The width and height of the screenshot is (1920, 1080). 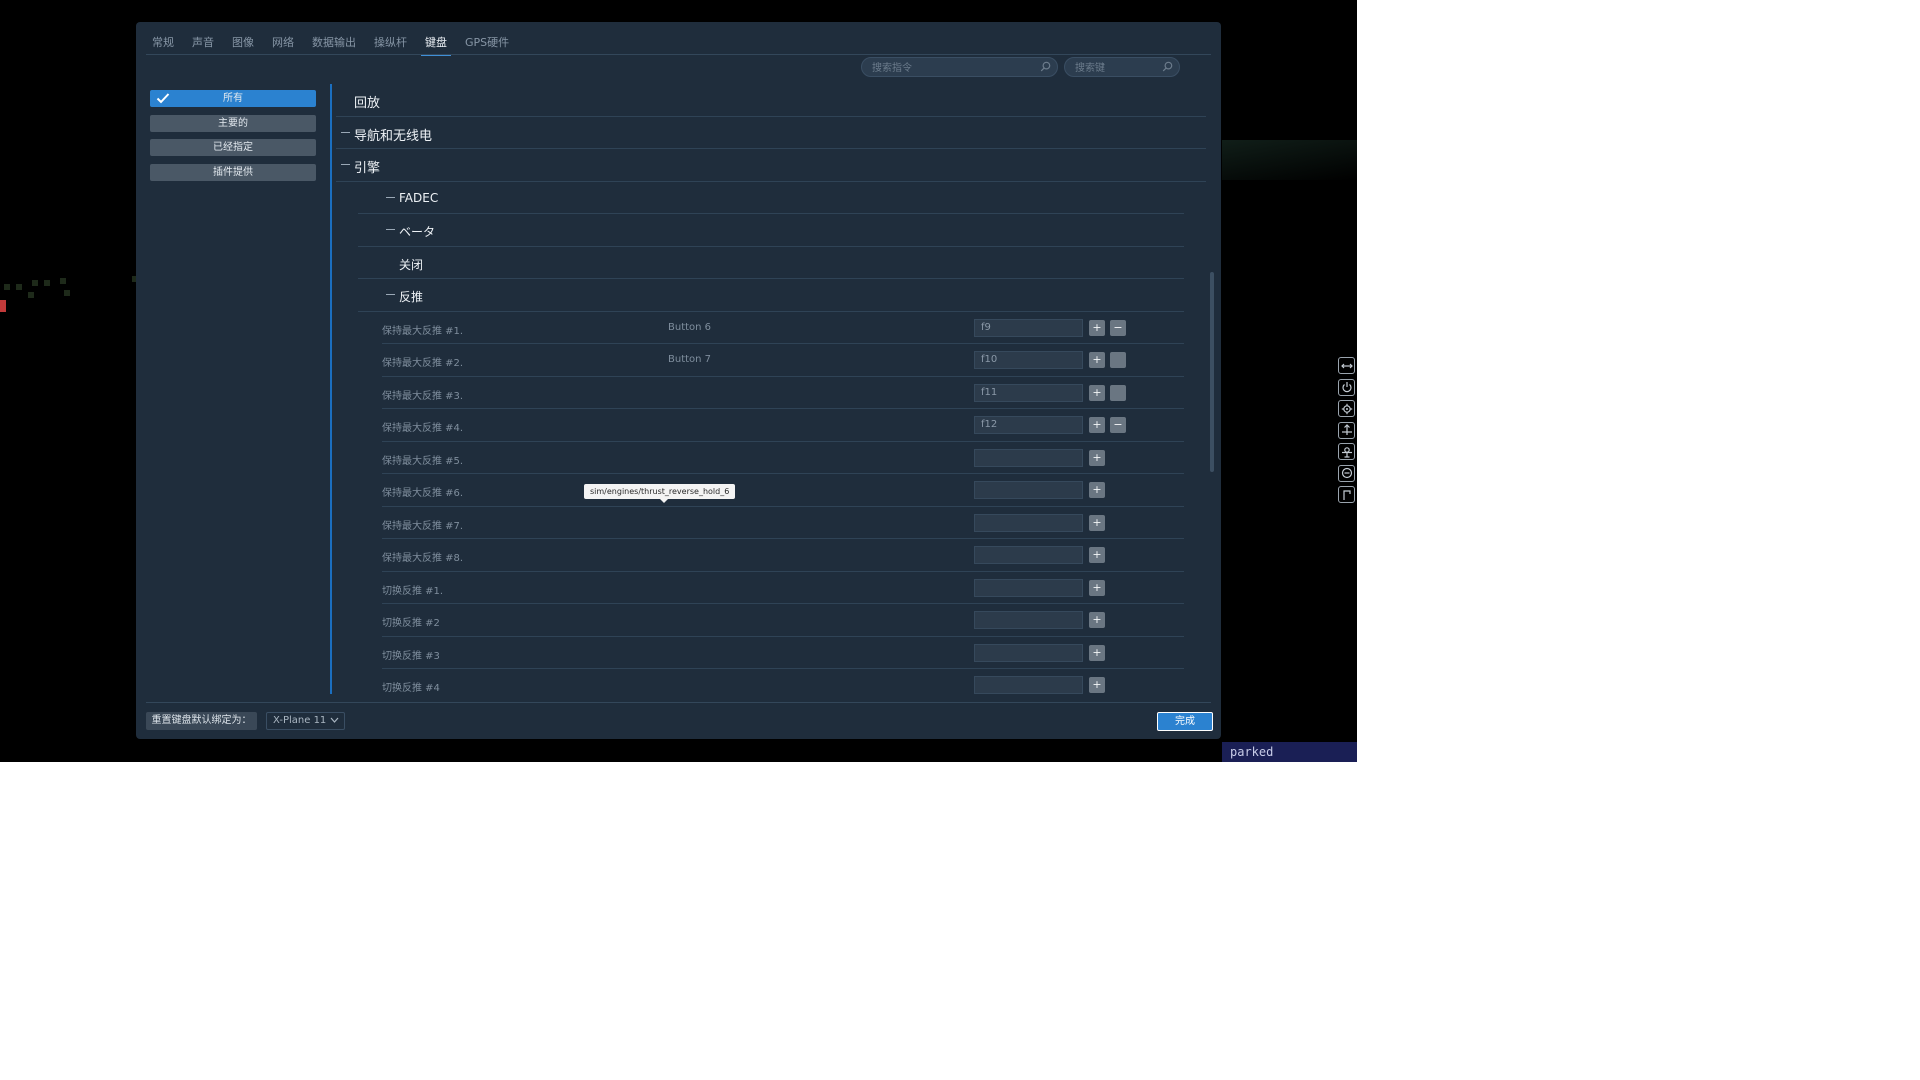 I want to click on command-row: 切换反推 #2 +, so click(x=783, y=620).